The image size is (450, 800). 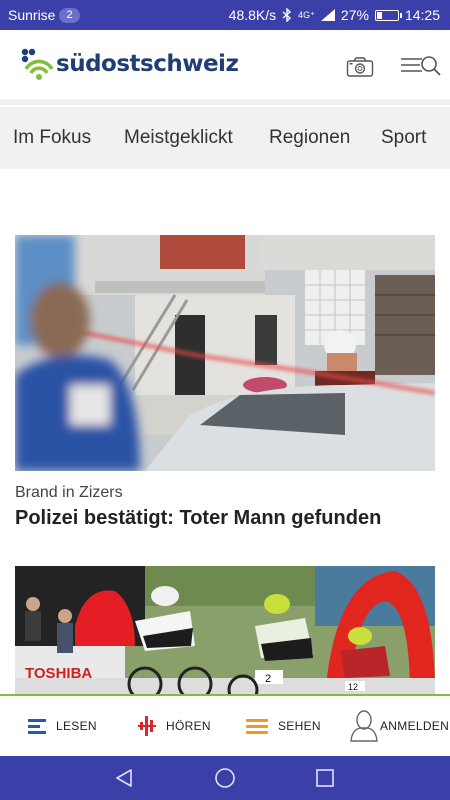 I want to click on watch-icon, so click(x=257, y=726).